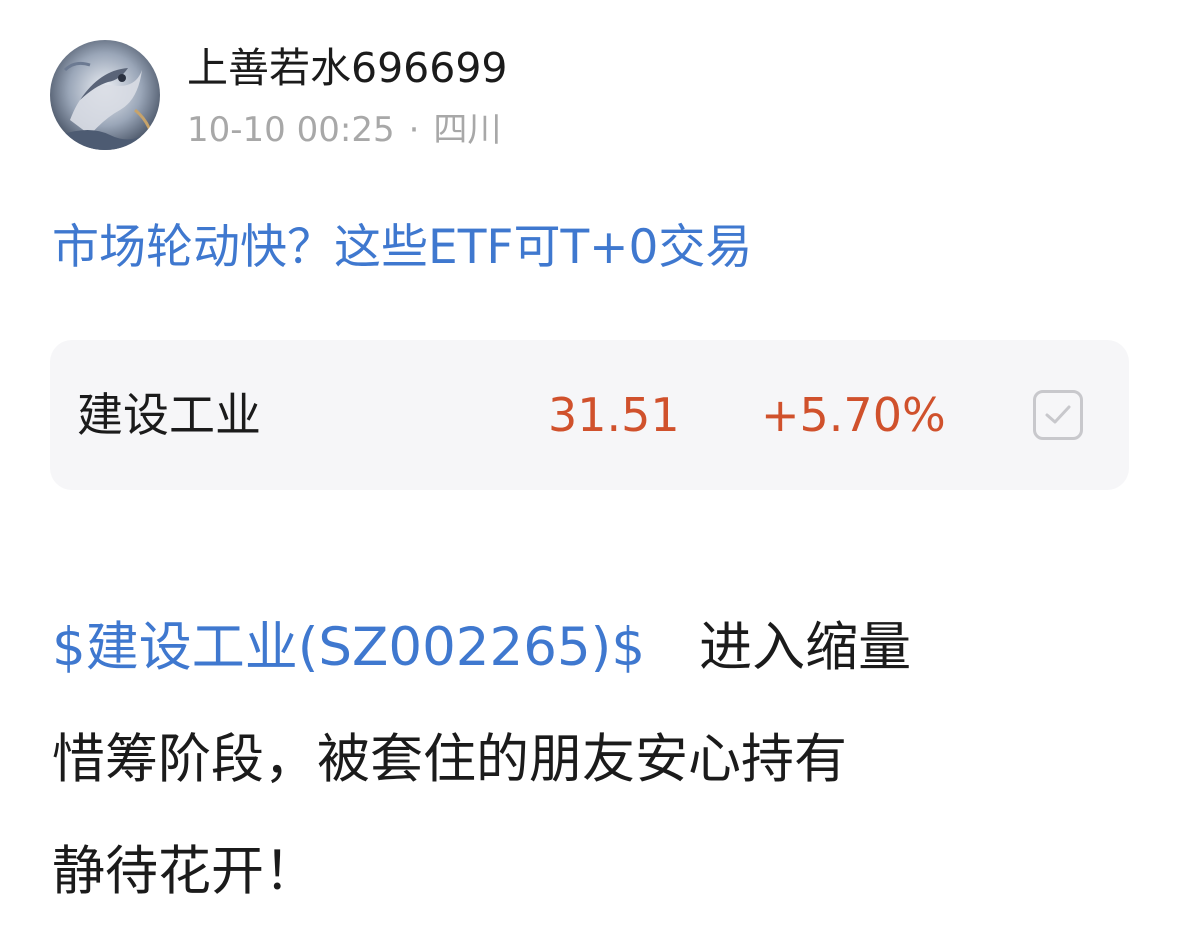 Image resolution: width=1179 pixels, height=932 pixels. I want to click on dragon-avatar-icon, so click(105, 95).